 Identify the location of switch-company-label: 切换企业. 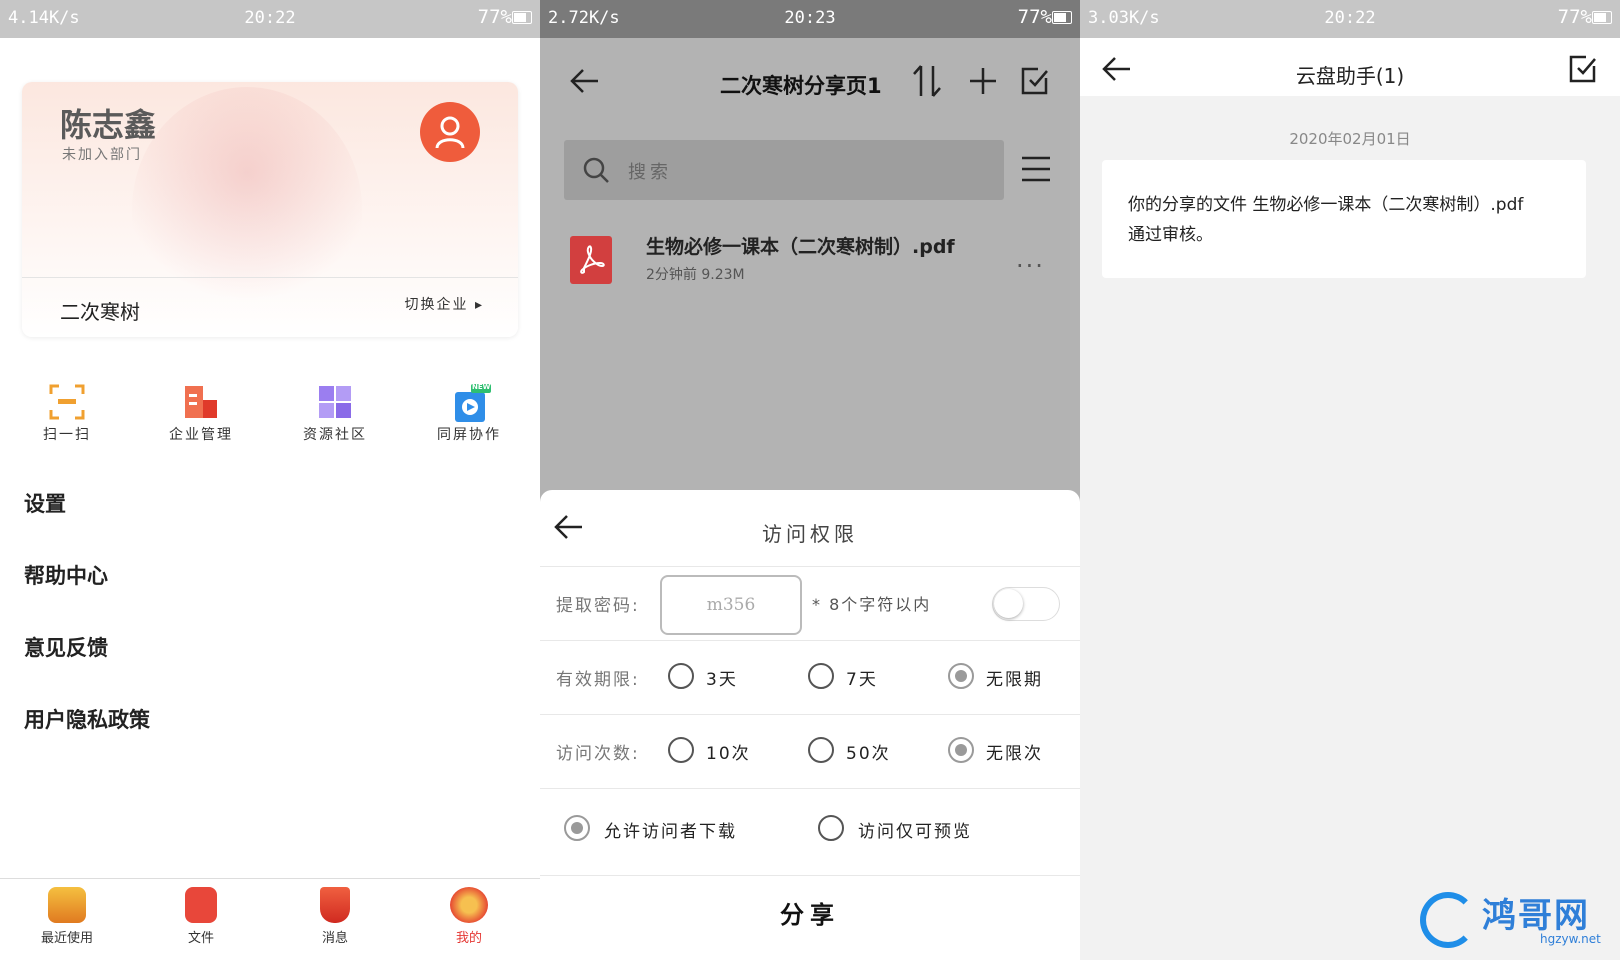
(436, 305).